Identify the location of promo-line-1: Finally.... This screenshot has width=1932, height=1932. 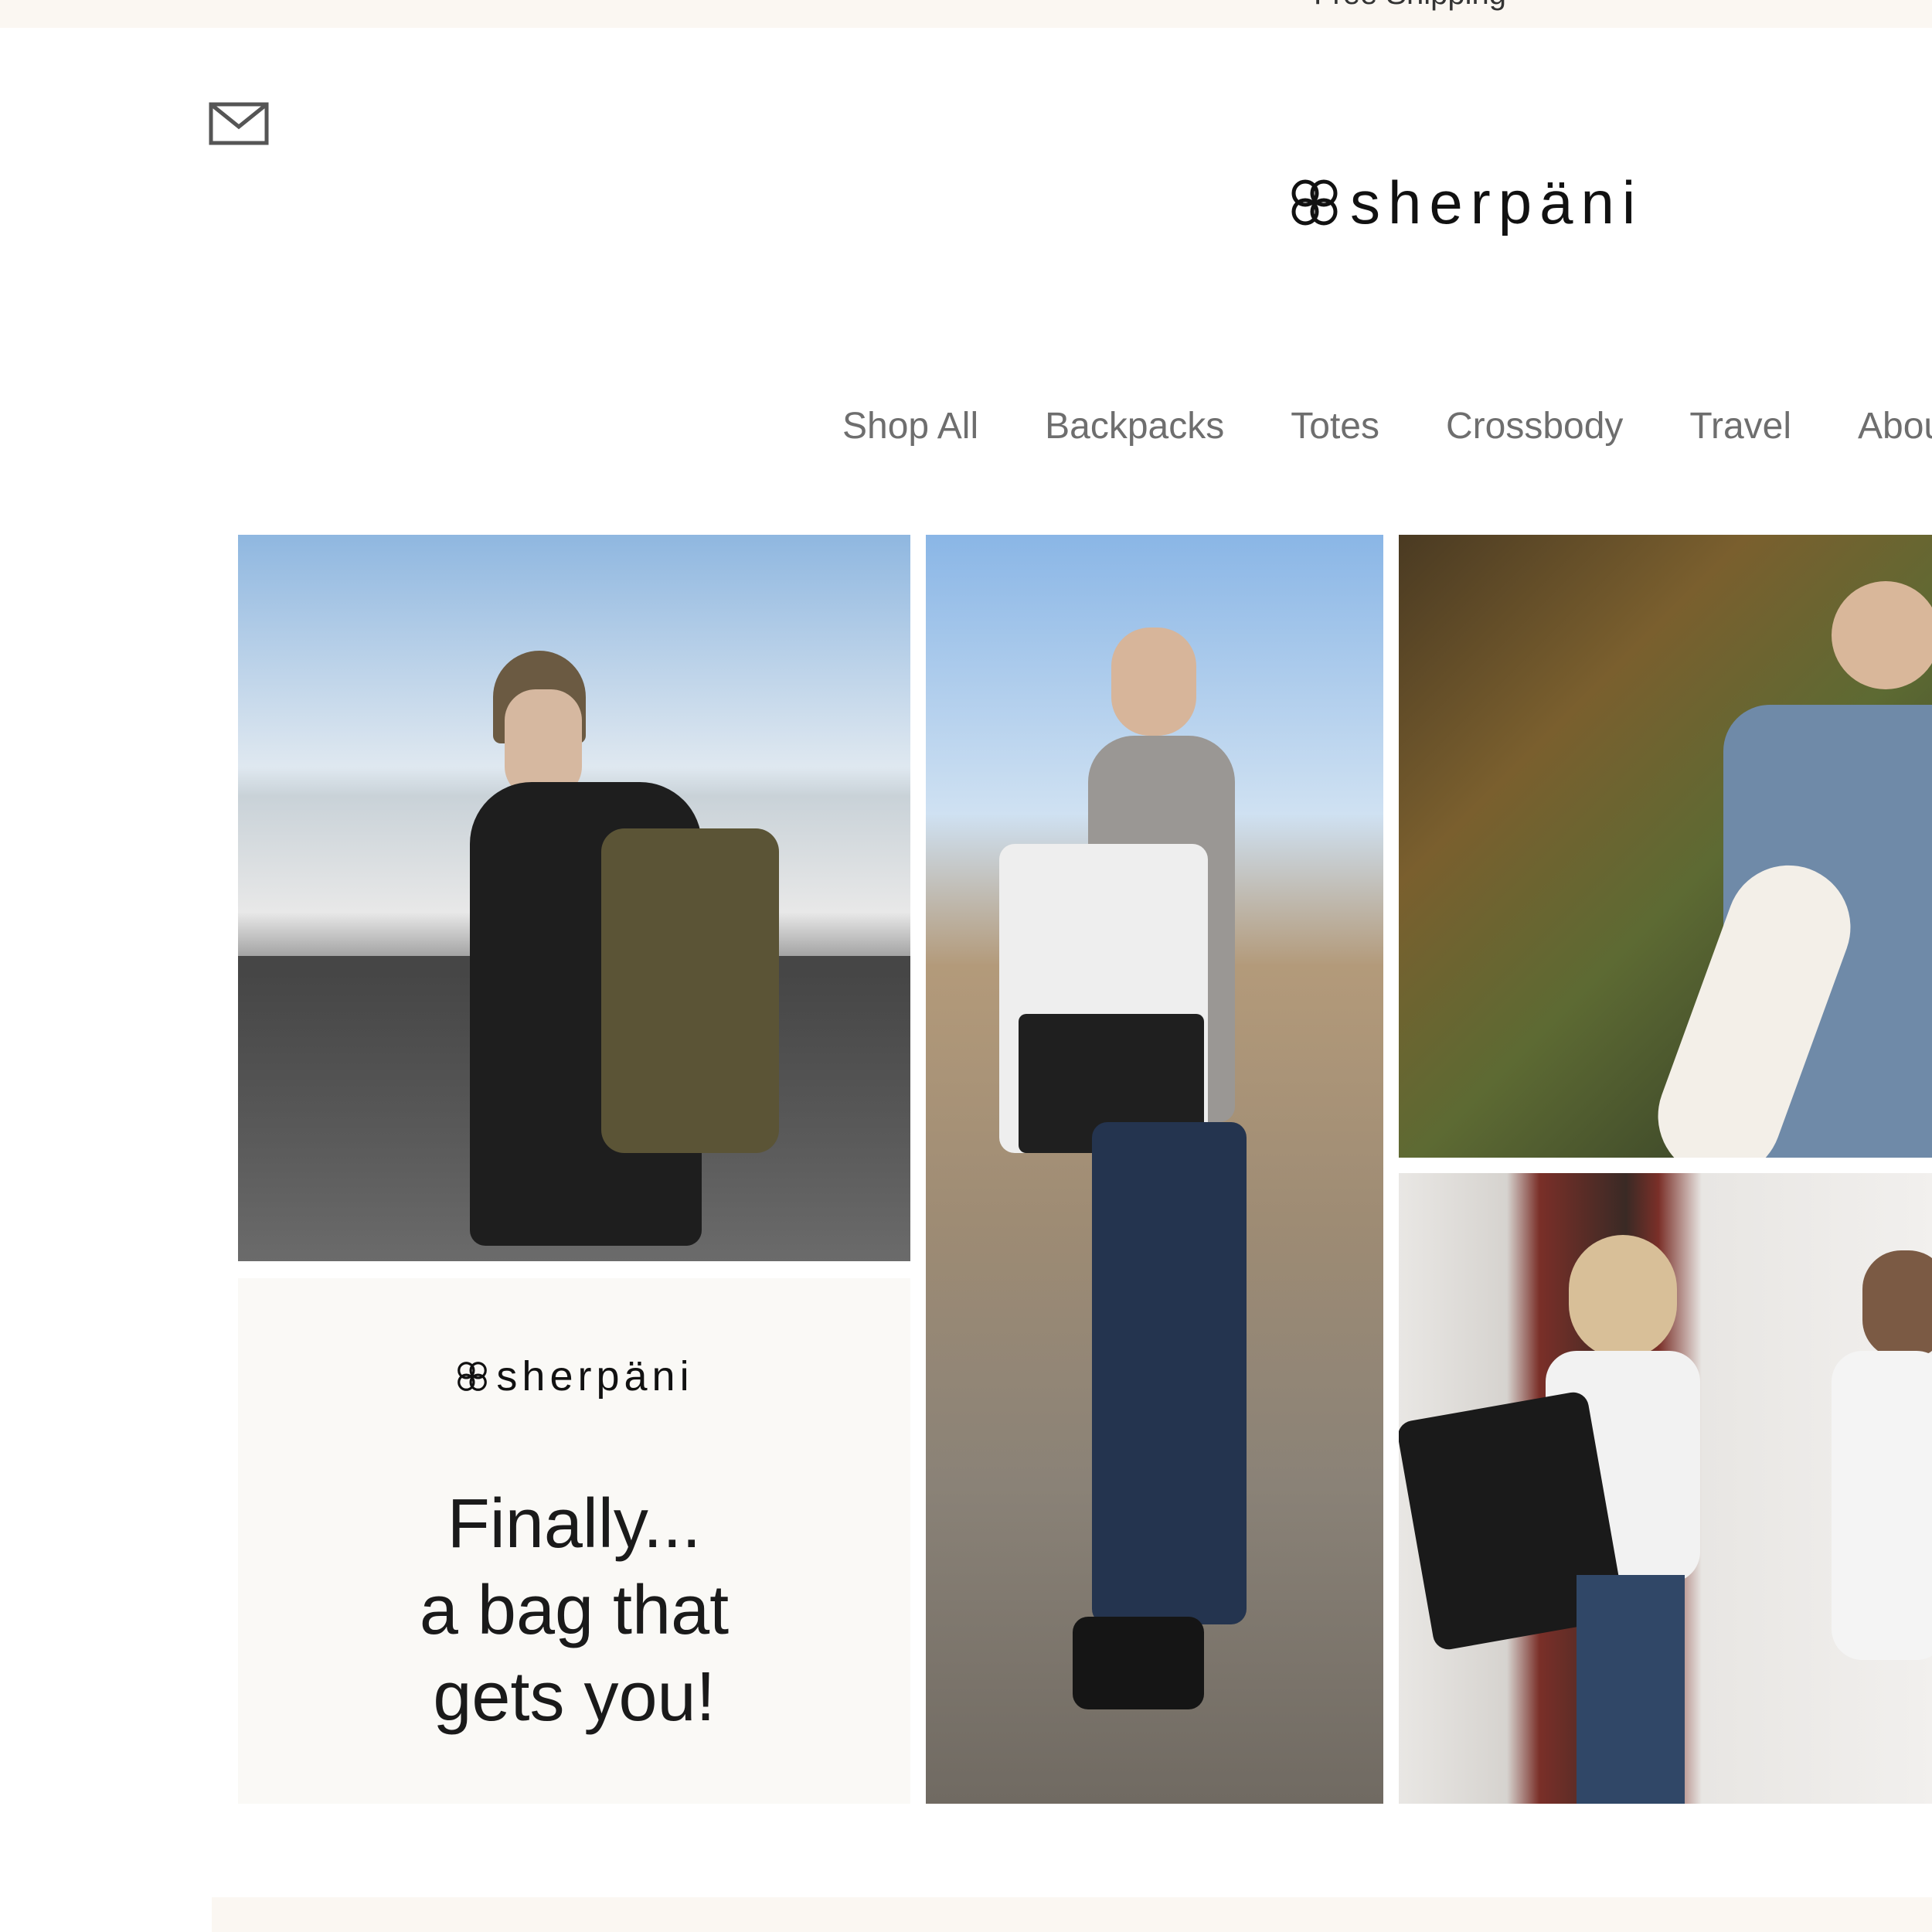
(574, 1524).